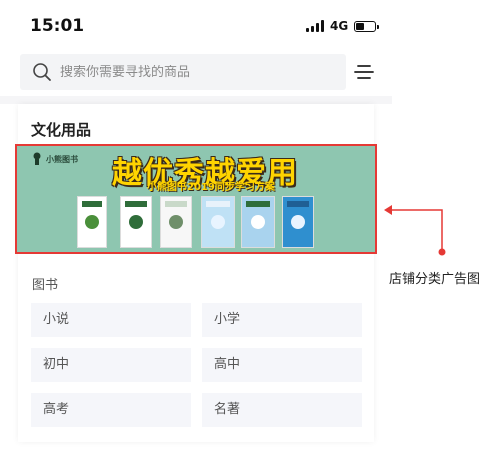 The height and width of the screenshot is (472, 500). What do you see at coordinates (435, 279) in the screenshot?
I see `annotation-label: 店铺分类广告图` at bounding box center [435, 279].